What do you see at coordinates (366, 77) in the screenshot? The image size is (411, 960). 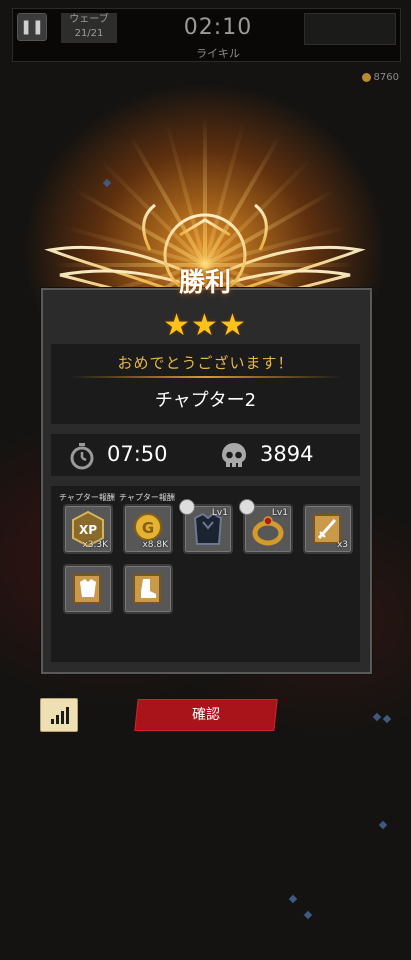 I see `coin-icon` at bounding box center [366, 77].